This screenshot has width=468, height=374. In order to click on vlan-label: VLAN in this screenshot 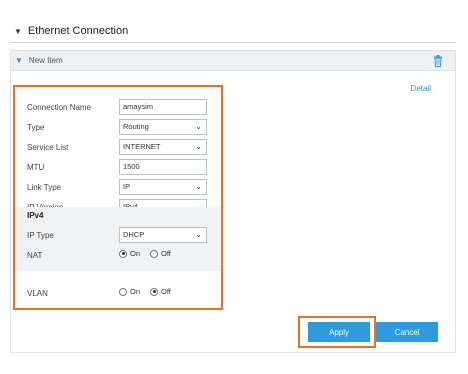, I will do `click(37, 293)`.